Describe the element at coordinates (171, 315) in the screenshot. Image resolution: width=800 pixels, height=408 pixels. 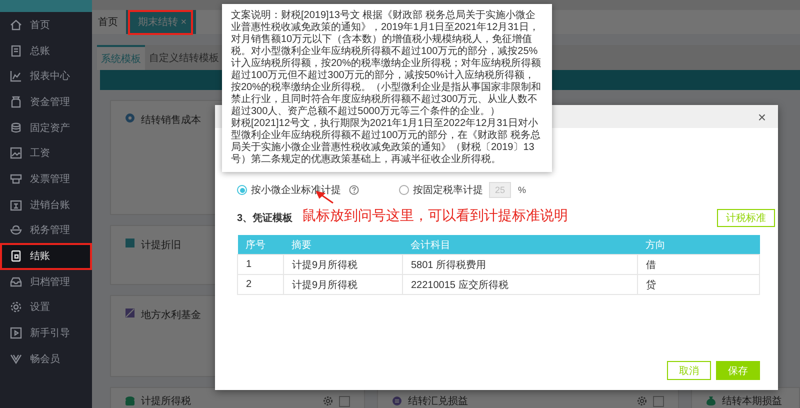
I see `card-title: 地方水利基金` at that location.